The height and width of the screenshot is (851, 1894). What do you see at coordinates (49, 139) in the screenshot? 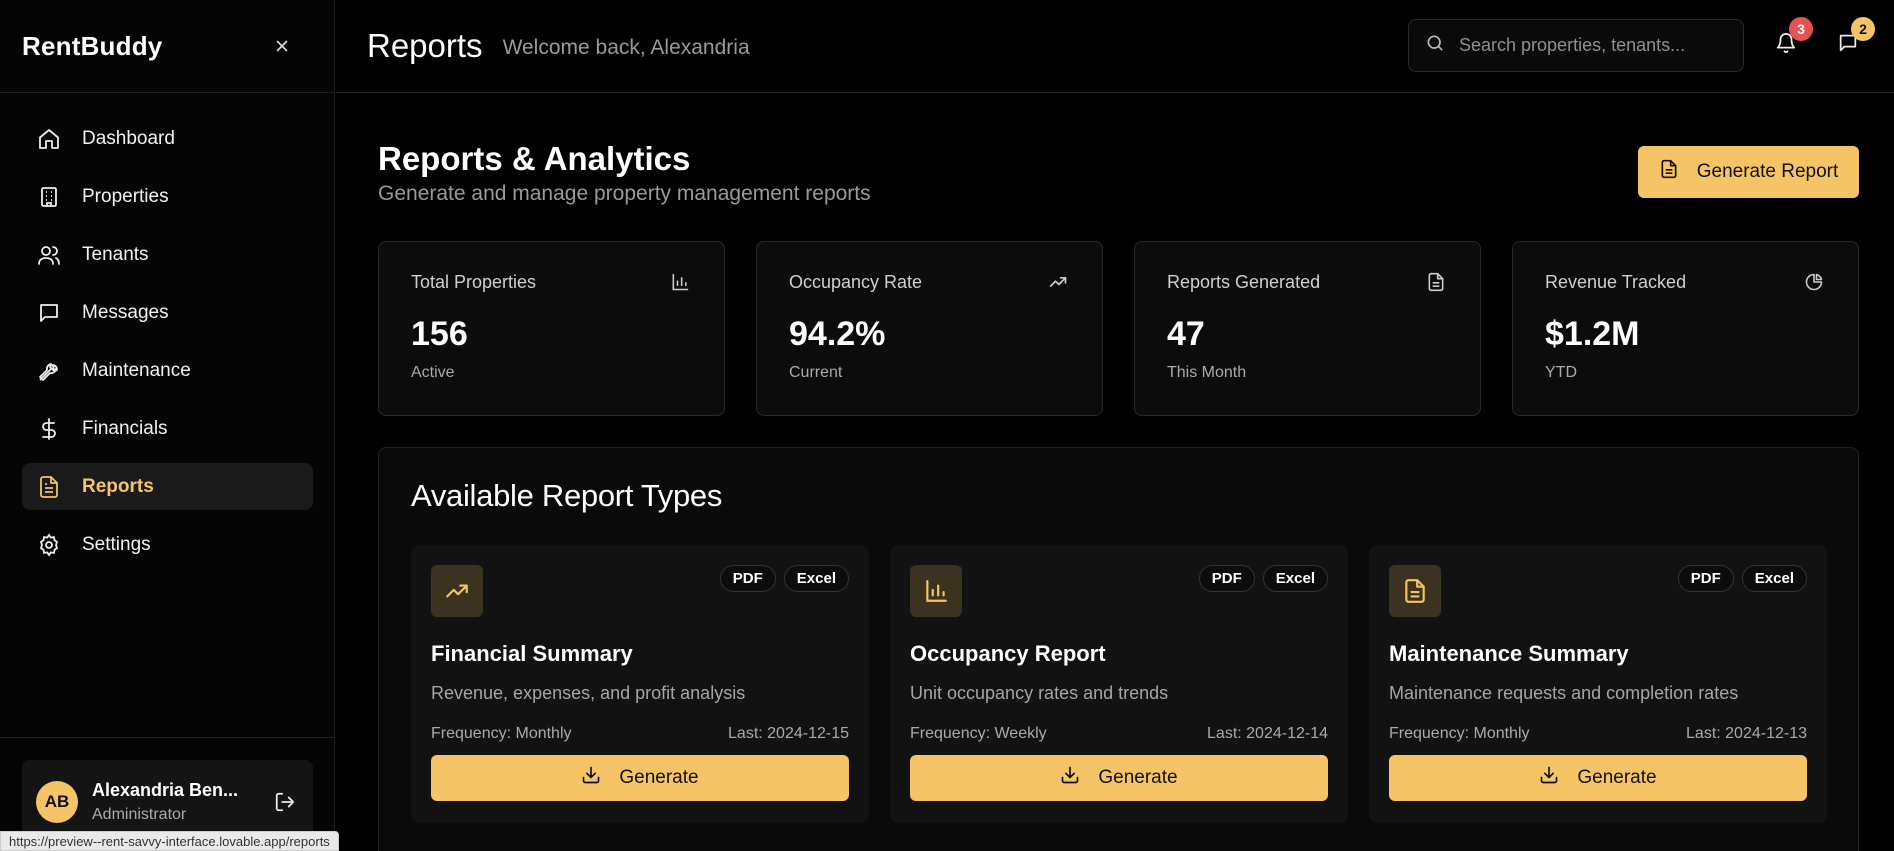
I see `home-icon` at bounding box center [49, 139].